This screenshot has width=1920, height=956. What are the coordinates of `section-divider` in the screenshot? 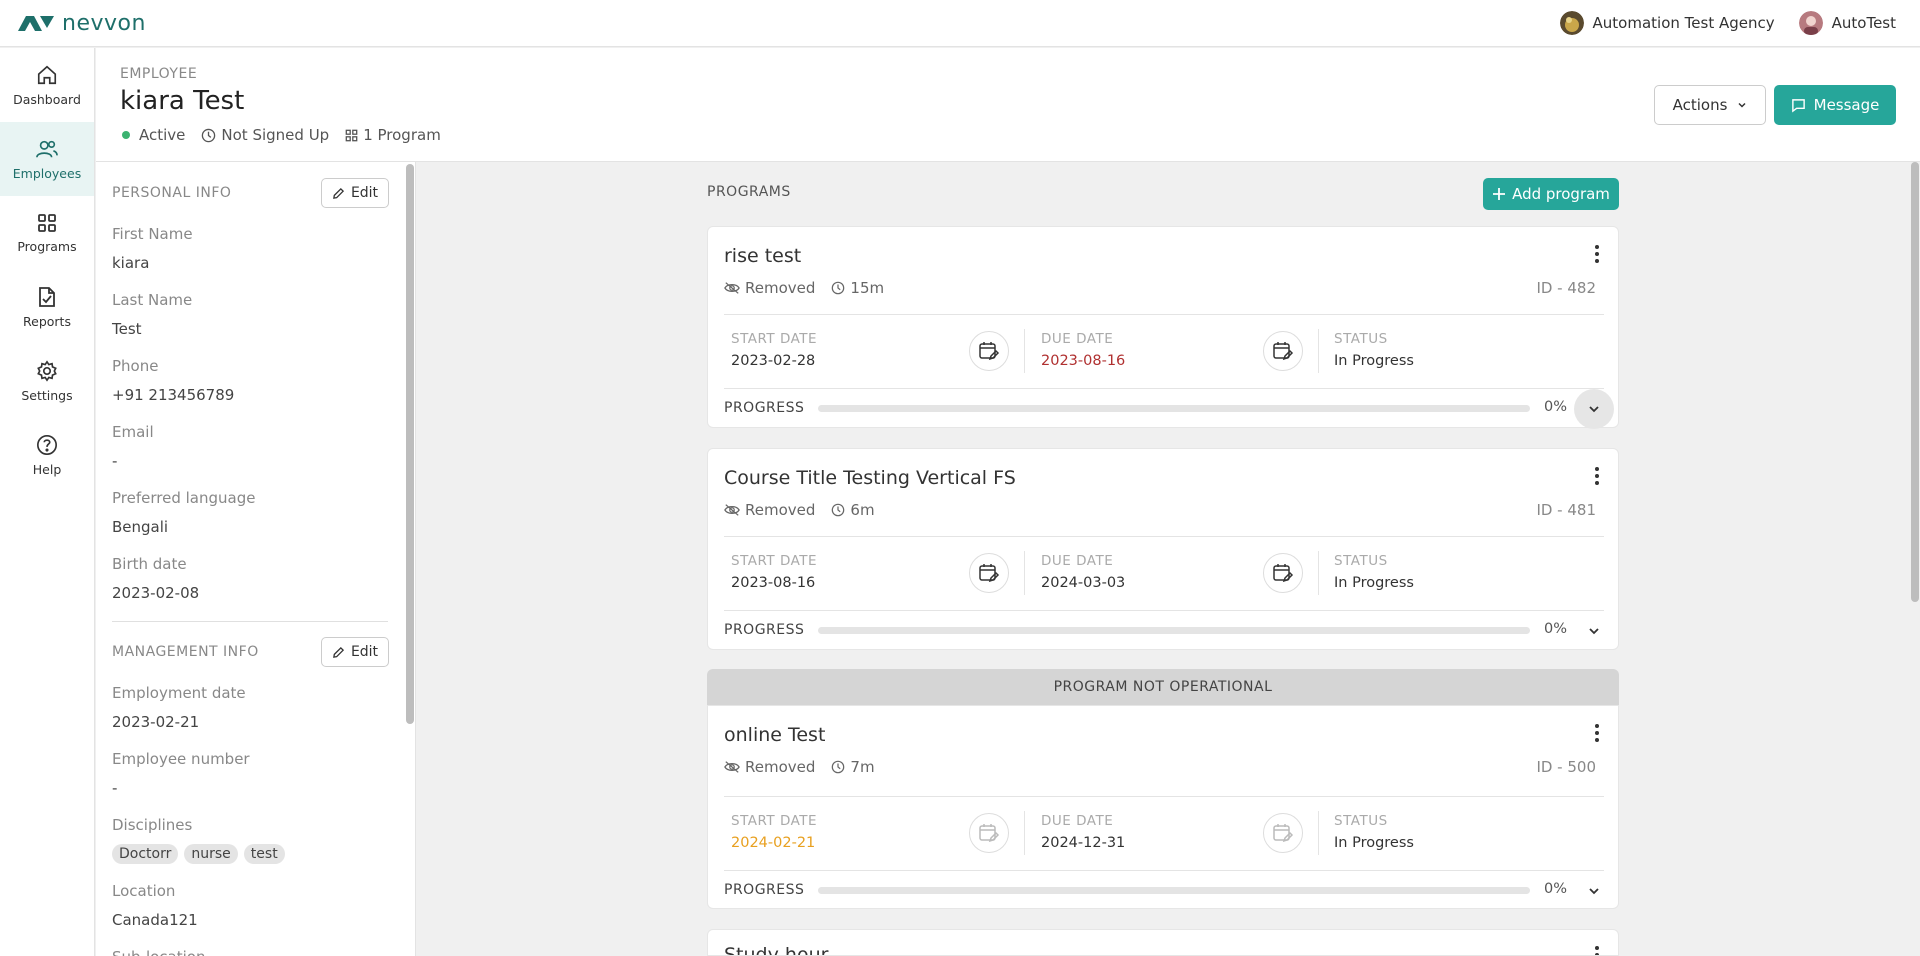 It's located at (250, 621).